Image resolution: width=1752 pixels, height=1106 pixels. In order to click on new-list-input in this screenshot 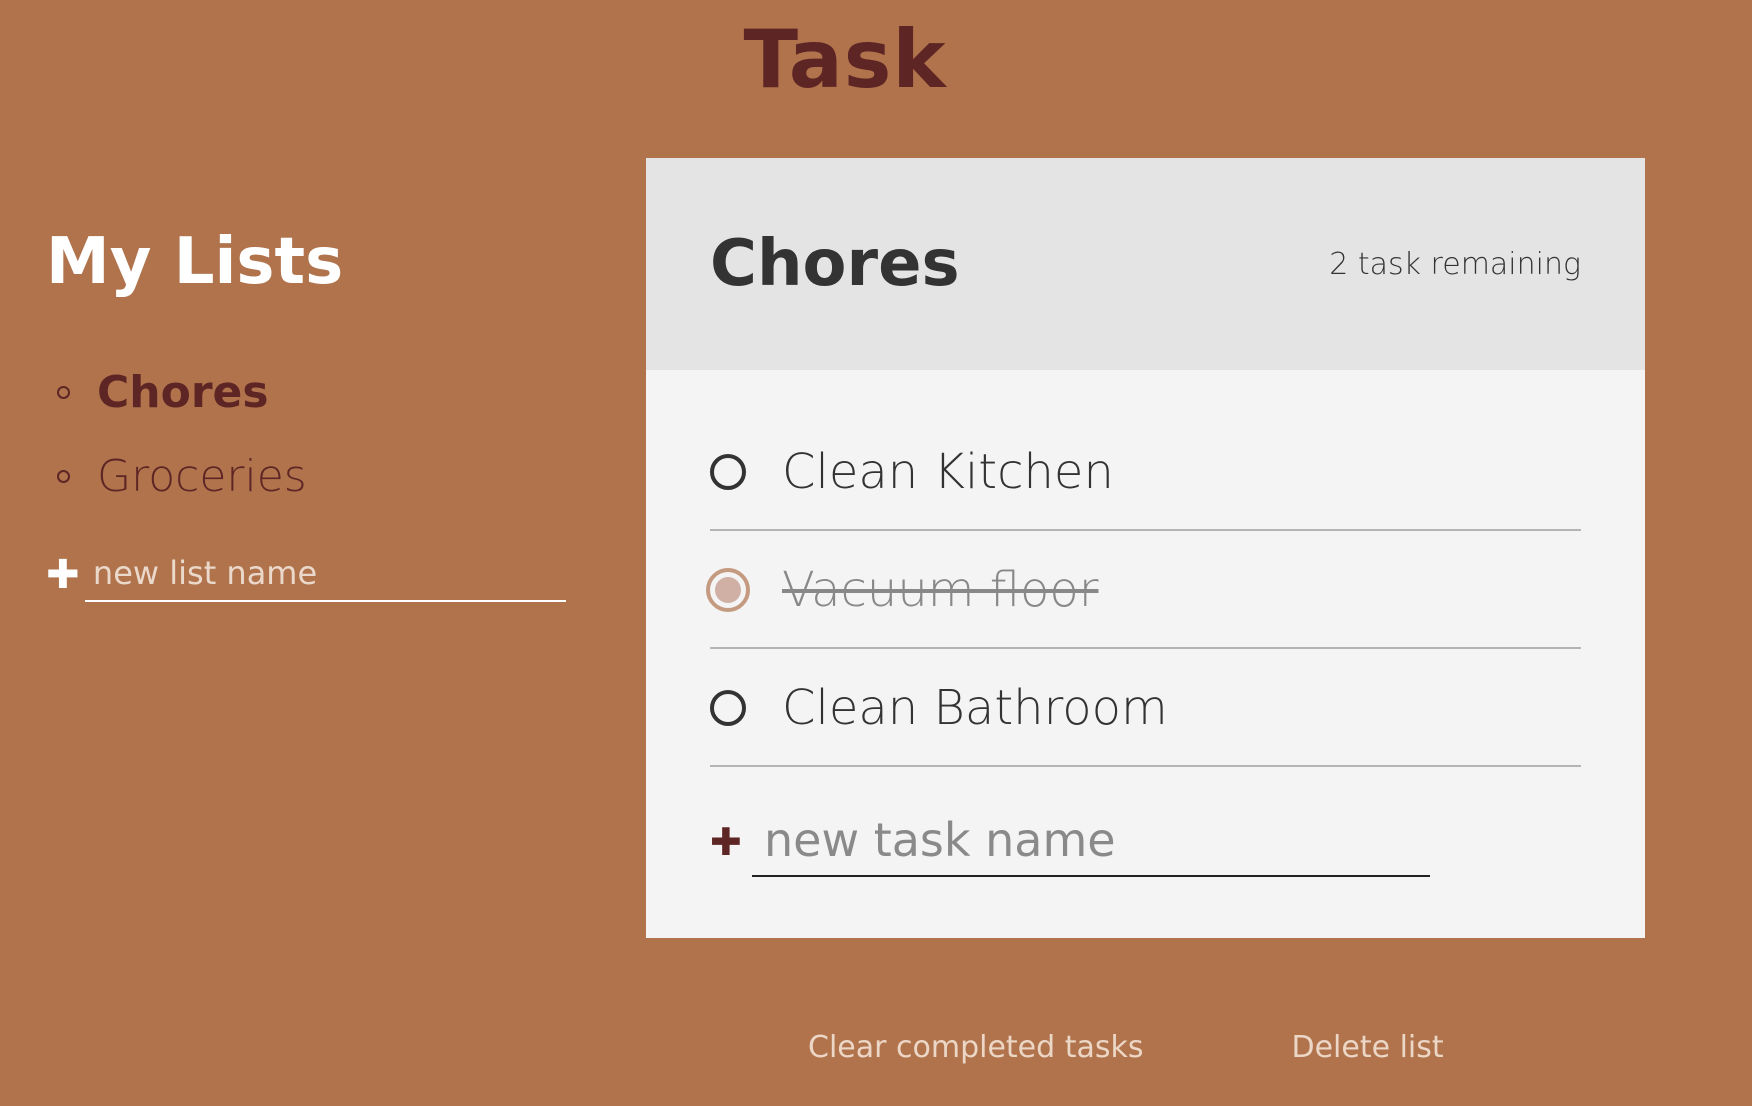, I will do `click(325, 575)`.